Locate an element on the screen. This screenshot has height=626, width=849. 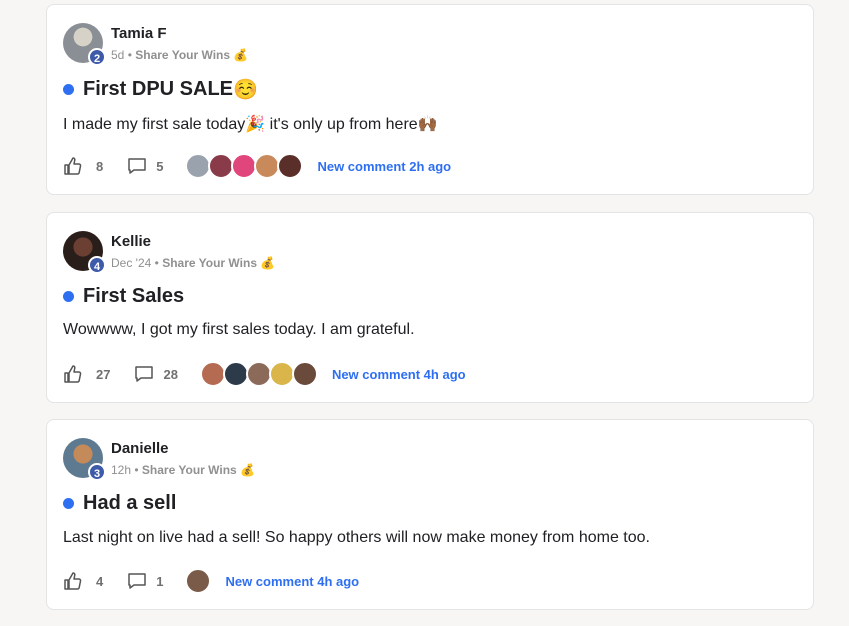
post-title-row: First DPU SALE ☺️ is located at coordinates (160, 89).